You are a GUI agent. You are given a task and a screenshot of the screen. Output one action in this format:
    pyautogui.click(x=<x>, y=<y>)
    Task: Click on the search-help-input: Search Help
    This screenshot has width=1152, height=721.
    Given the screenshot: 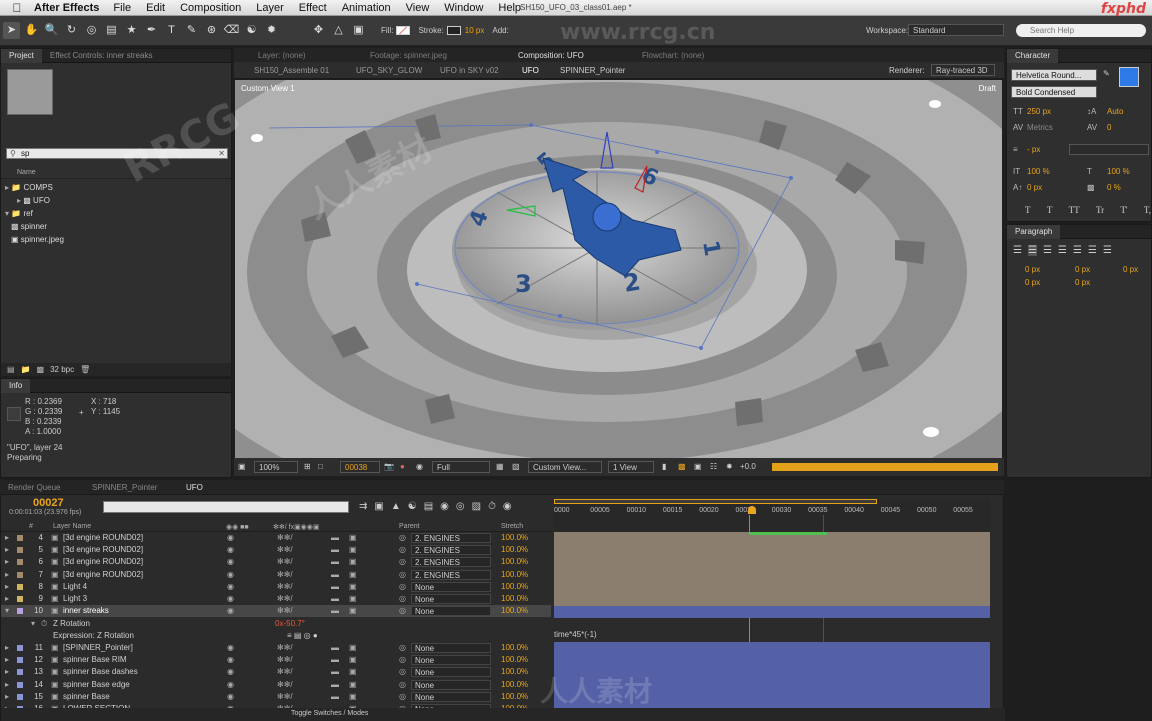 What is the action you would take?
    pyautogui.click(x=1081, y=30)
    